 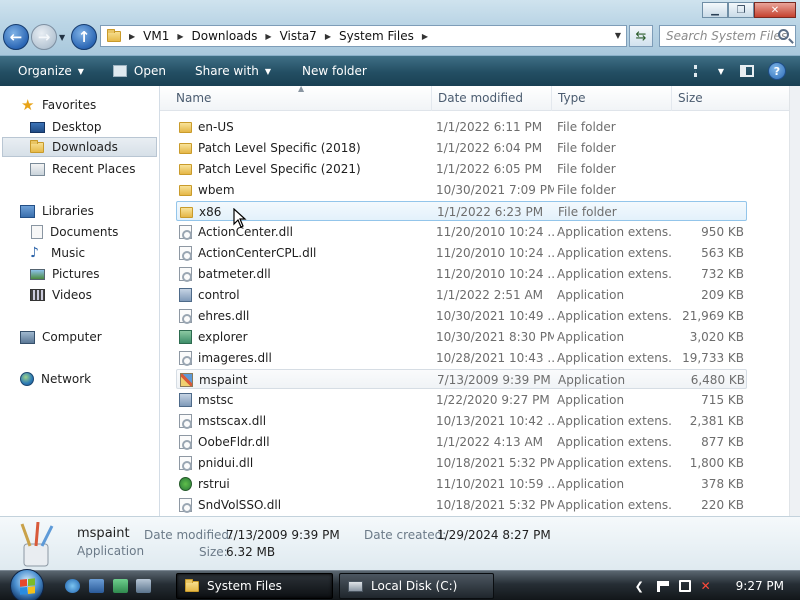 I want to click on breadcrumb-vista7: Vista7, so click(x=298, y=36).